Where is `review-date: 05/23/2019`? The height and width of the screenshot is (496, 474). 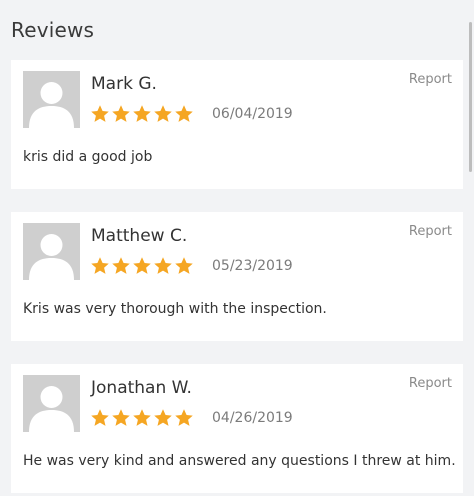 review-date: 05/23/2019 is located at coordinates (252, 266).